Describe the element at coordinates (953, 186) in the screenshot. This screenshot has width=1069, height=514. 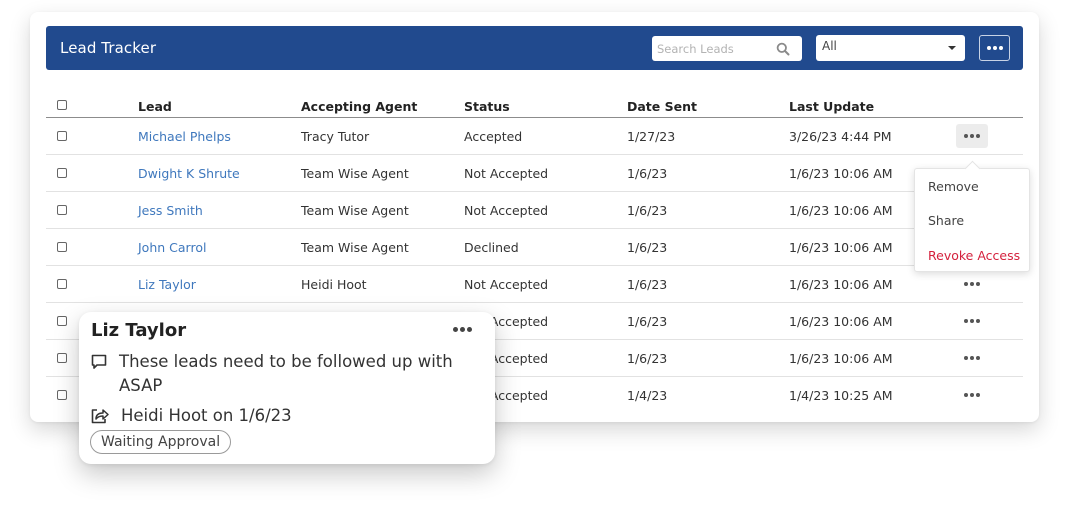
I see `menu-item-remove: Remove` at that location.